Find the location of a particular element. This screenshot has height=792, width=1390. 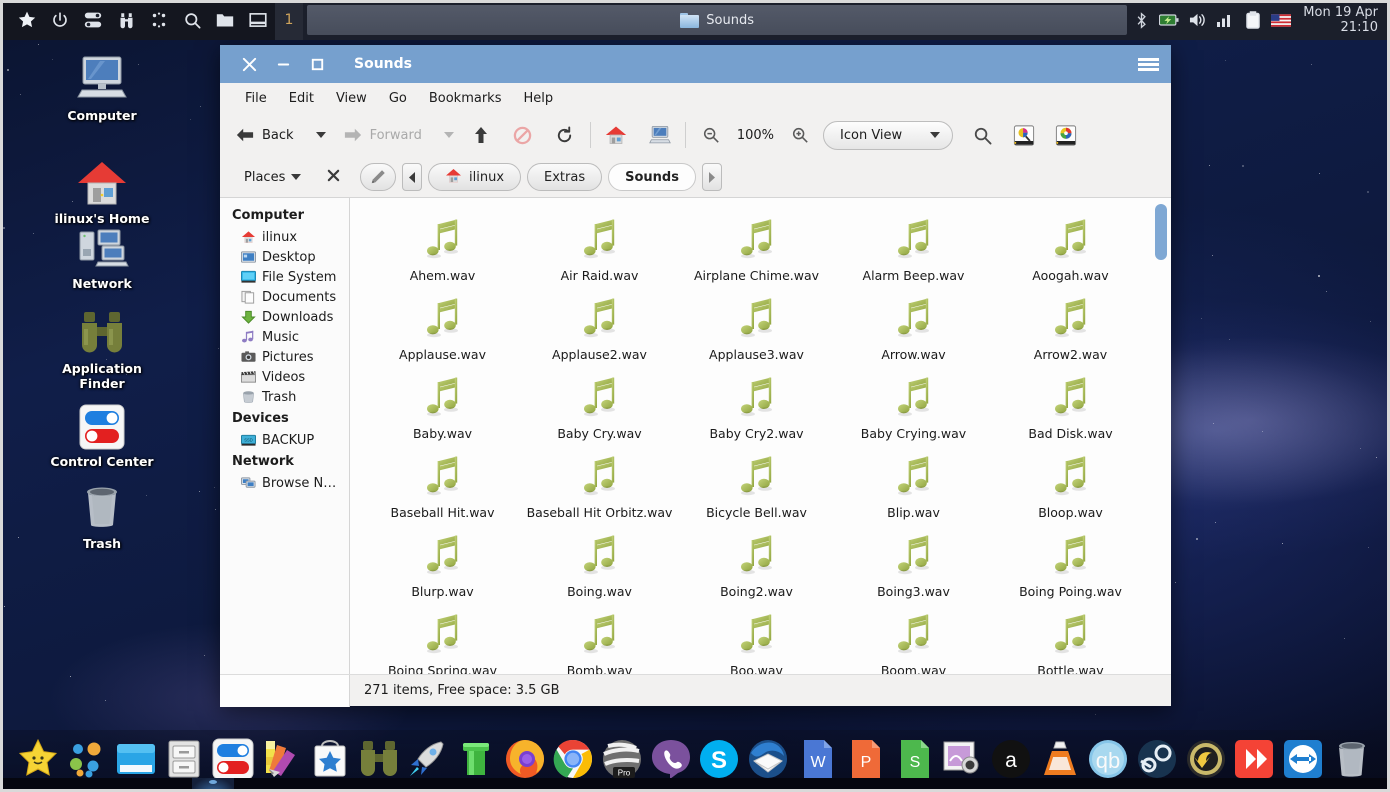

file-item: Blurp.wav is located at coordinates (442, 561).